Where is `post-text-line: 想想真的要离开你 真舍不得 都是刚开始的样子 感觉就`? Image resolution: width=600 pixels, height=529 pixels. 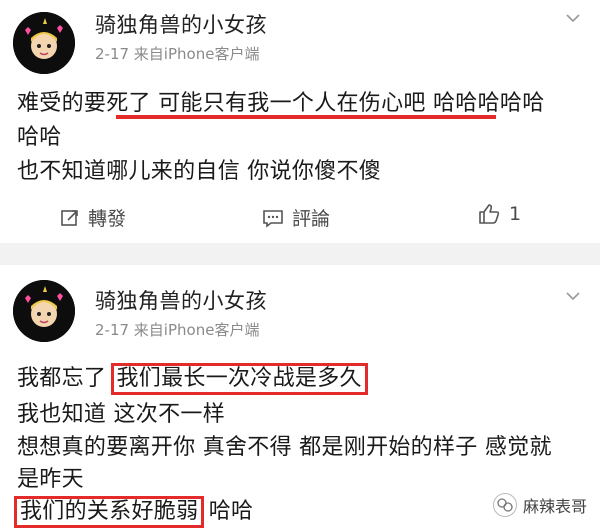
post-text-line: 想想真的要离开你 真舍不得 都是刚开始的样子 感觉就 is located at coordinates (284, 447).